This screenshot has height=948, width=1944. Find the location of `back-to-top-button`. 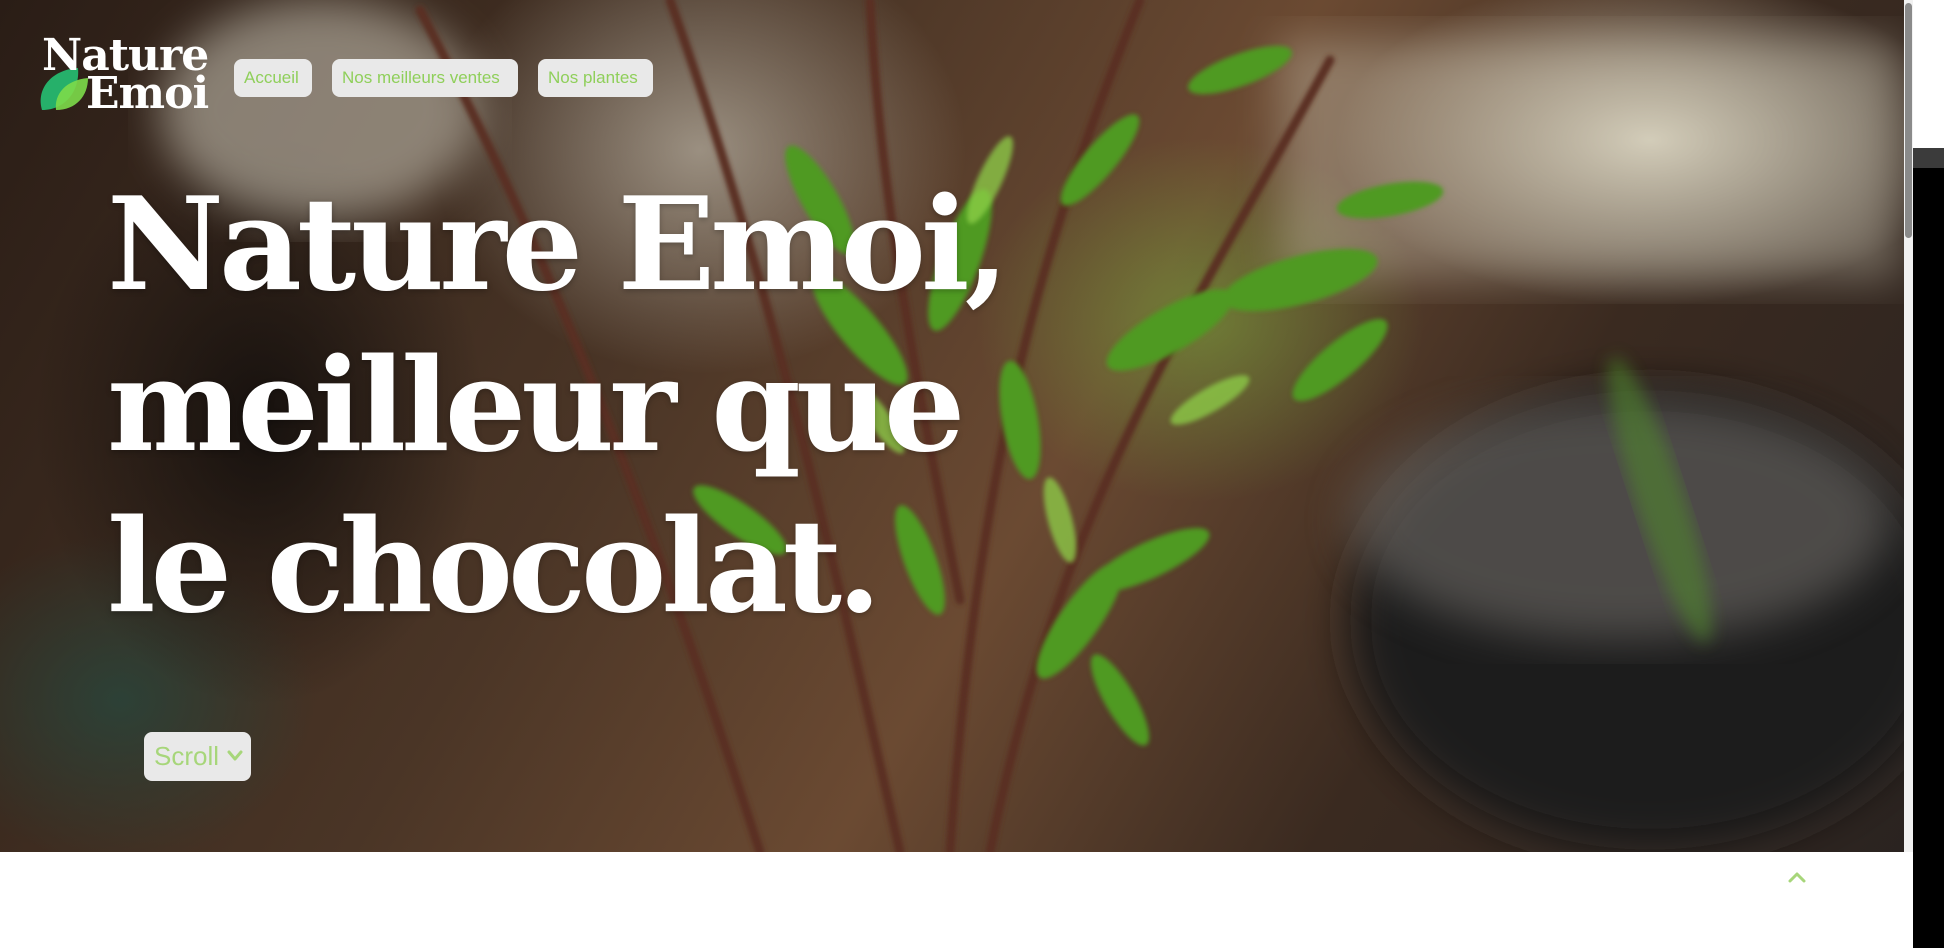

back-to-top-button is located at coordinates (1797, 877).